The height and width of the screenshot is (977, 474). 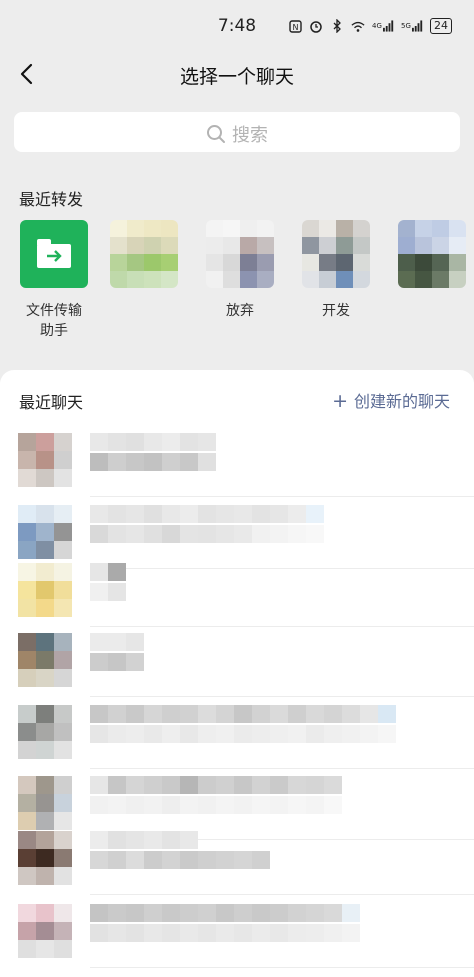 I want to click on search-input: 搜索, so click(x=237, y=132).